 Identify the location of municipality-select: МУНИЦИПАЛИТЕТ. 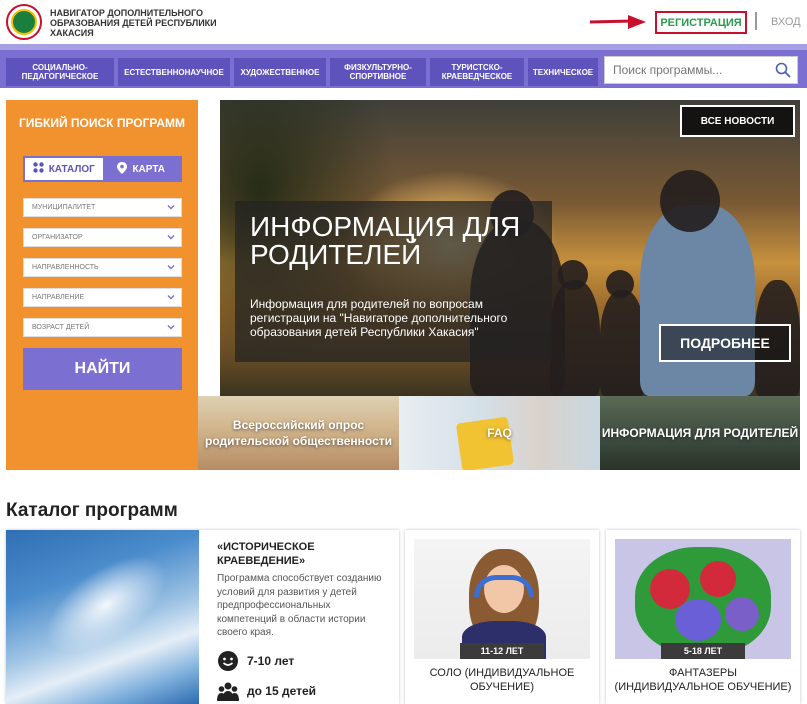
(102, 207).